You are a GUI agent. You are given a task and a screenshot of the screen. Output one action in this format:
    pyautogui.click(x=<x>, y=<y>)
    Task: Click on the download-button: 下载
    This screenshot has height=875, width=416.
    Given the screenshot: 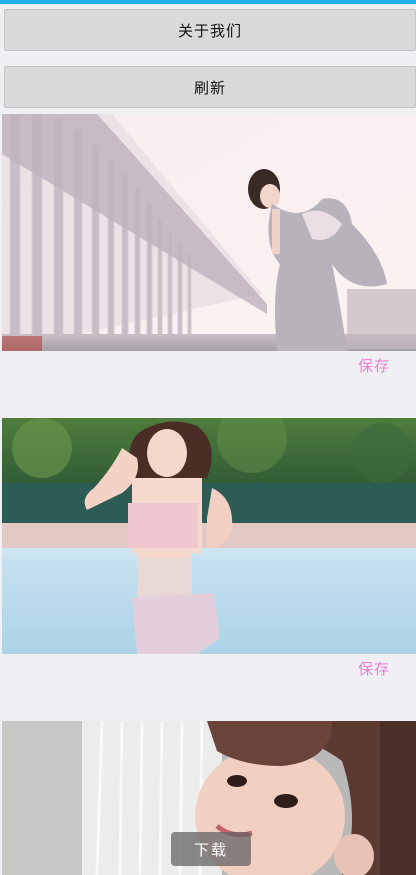 What is the action you would take?
    pyautogui.click(x=211, y=849)
    